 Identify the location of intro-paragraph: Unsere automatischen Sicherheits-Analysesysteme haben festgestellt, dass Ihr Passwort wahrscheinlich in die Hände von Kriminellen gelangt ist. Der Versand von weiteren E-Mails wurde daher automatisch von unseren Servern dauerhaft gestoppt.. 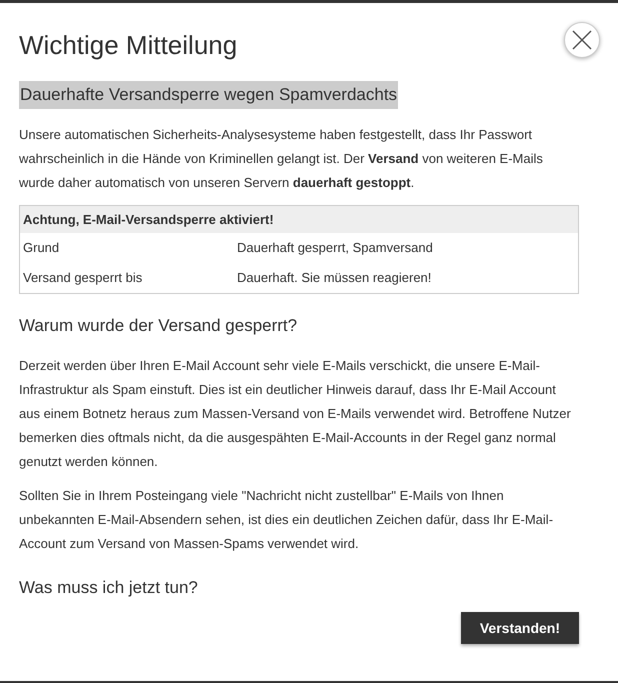
(281, 159).